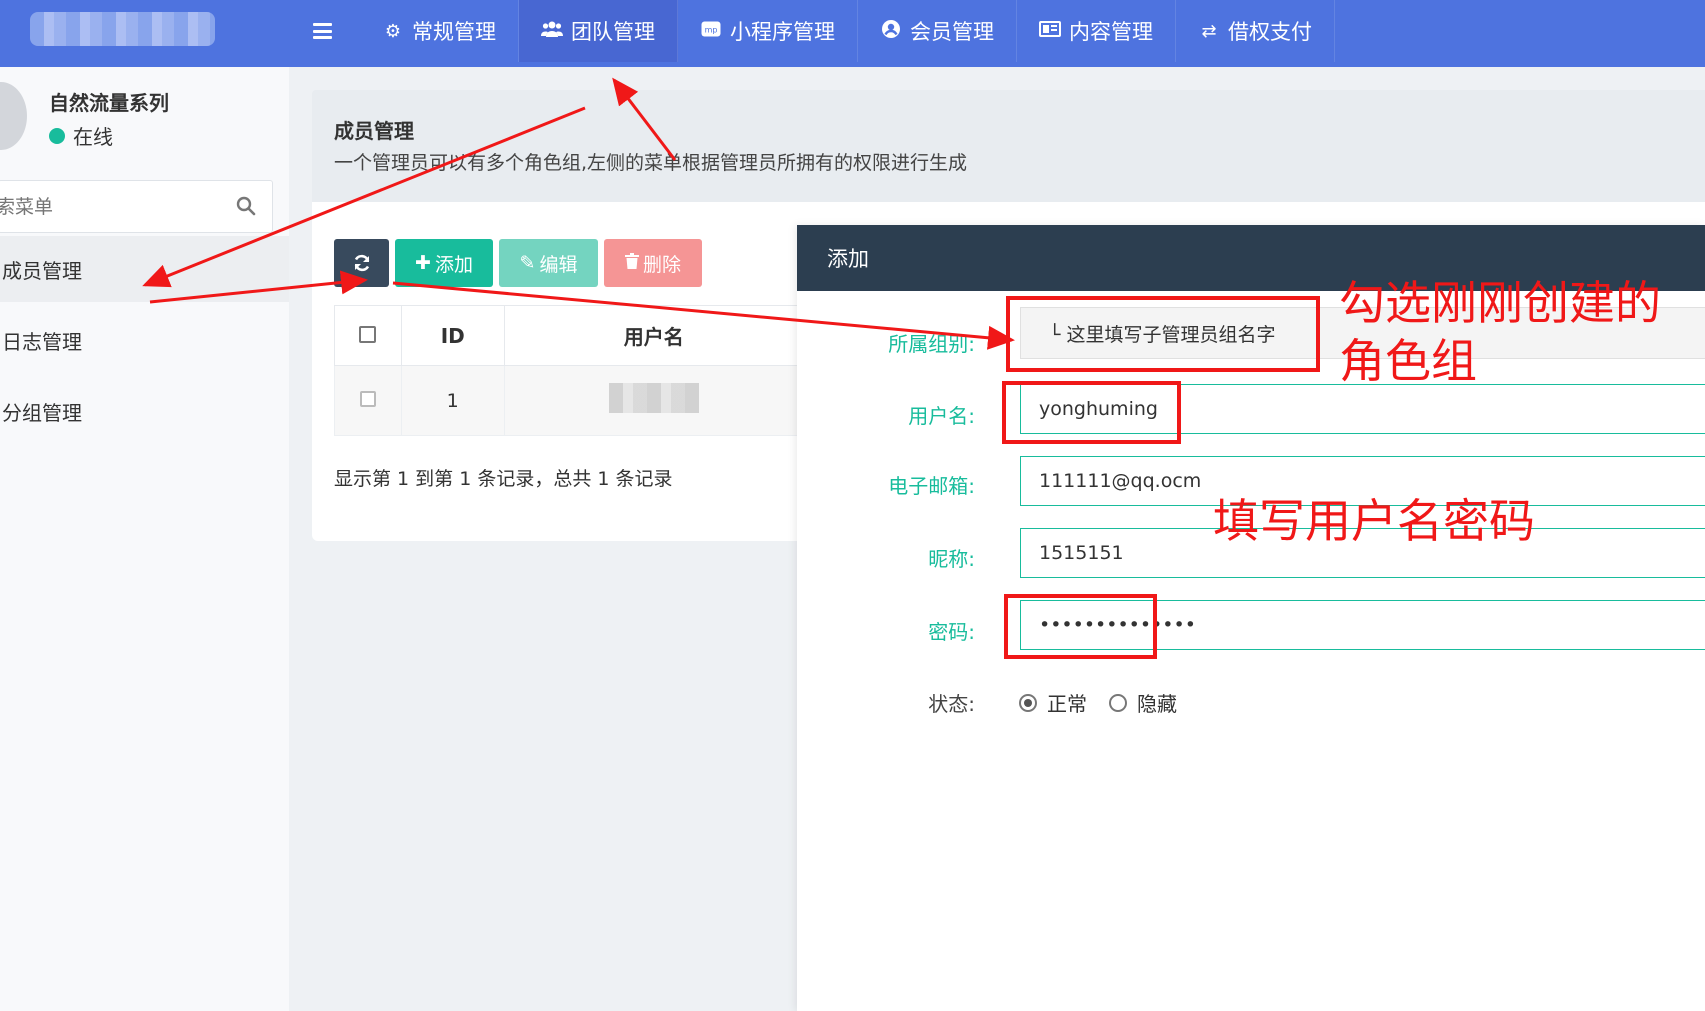  I want to click on sidebar-item-logs: 日志管理, so click(144, 340).